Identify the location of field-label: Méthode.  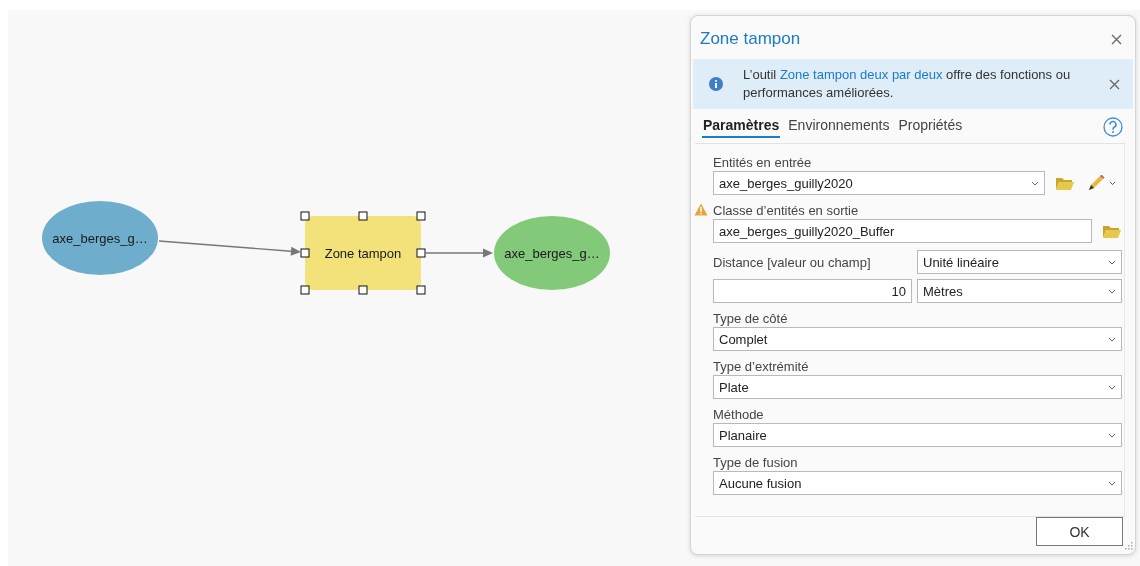
(738, 414).